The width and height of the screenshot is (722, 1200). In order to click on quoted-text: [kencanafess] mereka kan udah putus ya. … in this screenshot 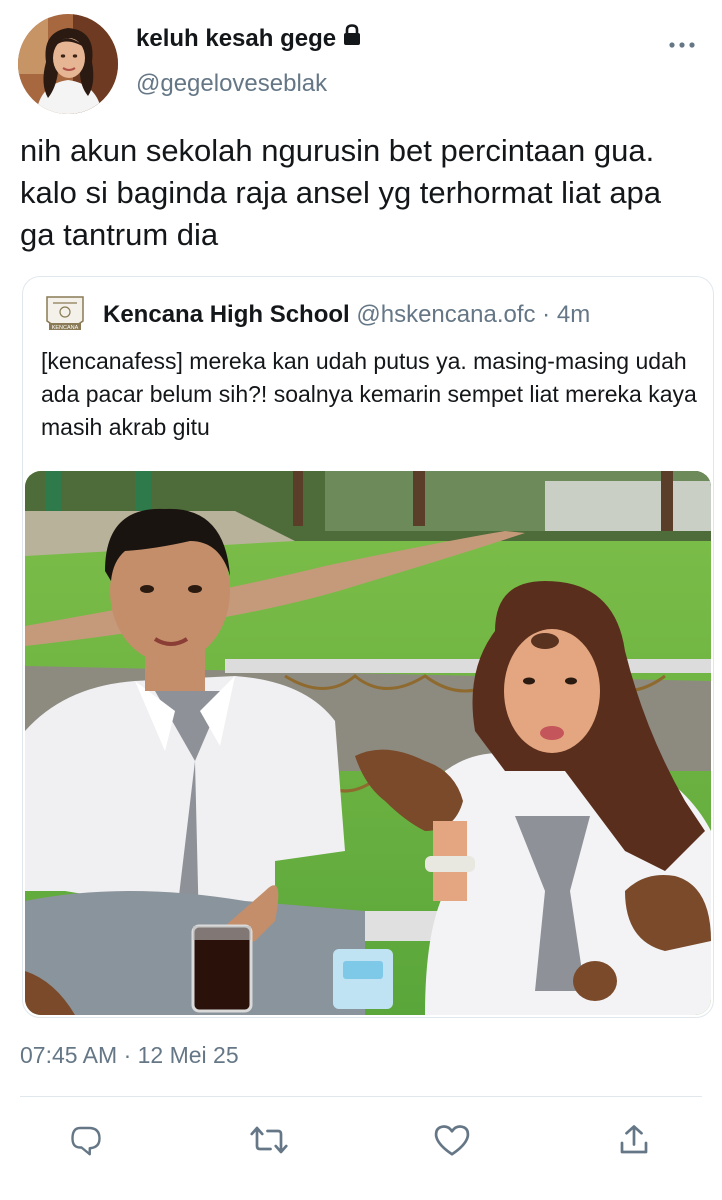, I will do `click(369, 394)`.